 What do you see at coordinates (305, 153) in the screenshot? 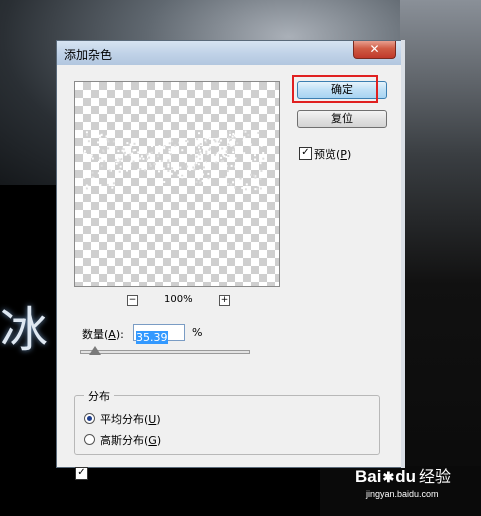
I see `preview-checkbox: ✓` at bounding box center [305, 153].